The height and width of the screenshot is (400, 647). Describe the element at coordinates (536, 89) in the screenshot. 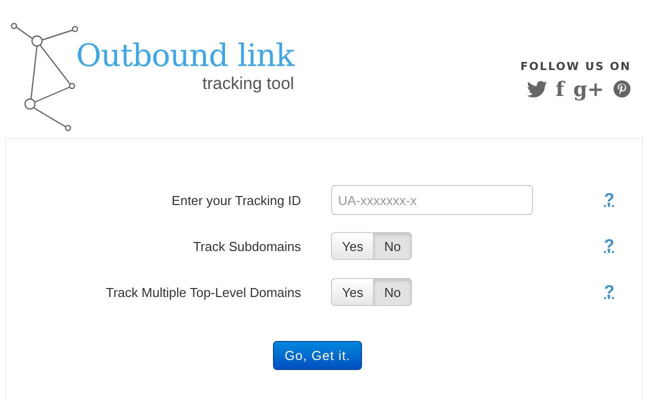

I see `bird-icon` at that location.